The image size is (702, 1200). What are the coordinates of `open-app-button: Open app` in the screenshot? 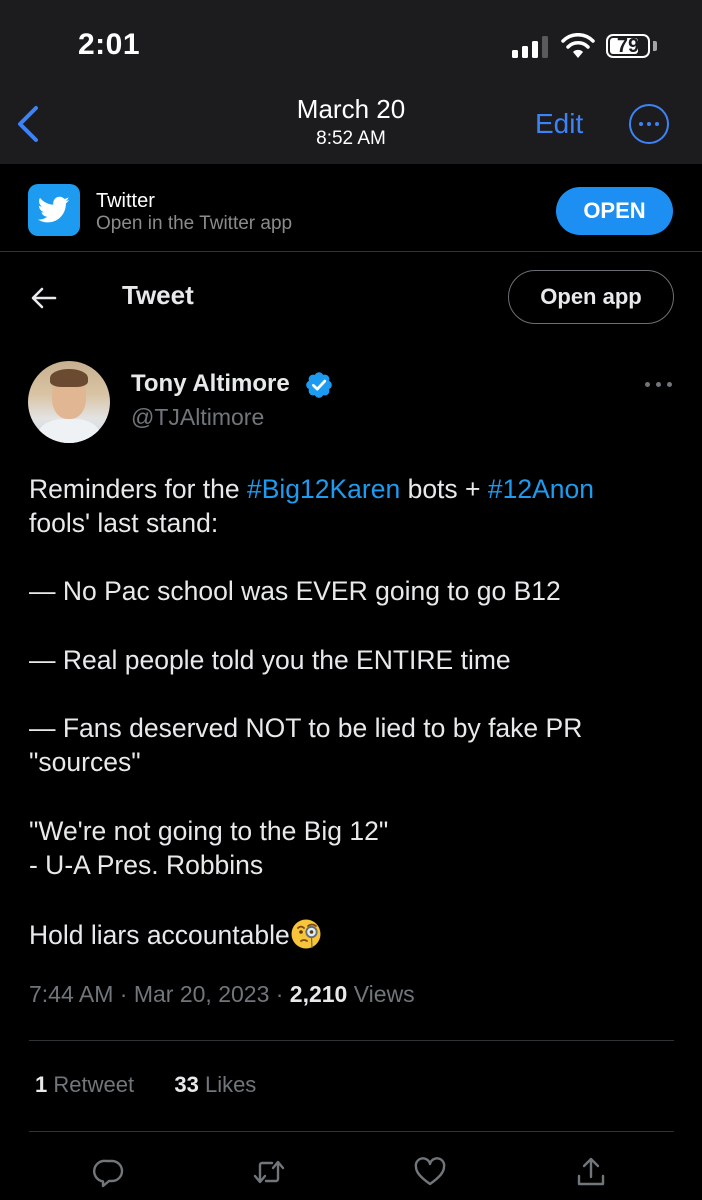 It's located at (591, 297).